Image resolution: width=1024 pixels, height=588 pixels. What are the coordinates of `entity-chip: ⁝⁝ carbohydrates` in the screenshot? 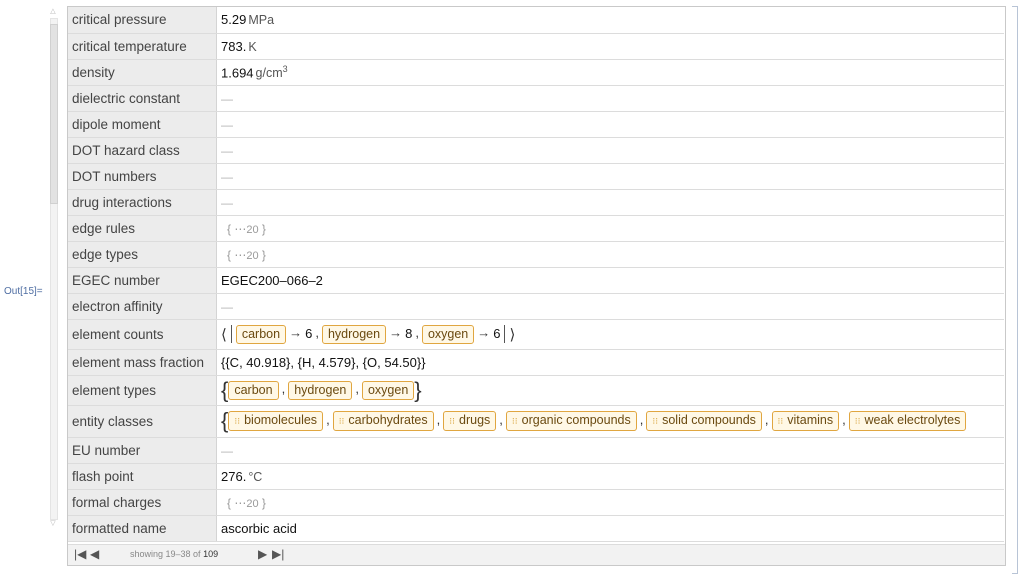 It's located at (383, 421).